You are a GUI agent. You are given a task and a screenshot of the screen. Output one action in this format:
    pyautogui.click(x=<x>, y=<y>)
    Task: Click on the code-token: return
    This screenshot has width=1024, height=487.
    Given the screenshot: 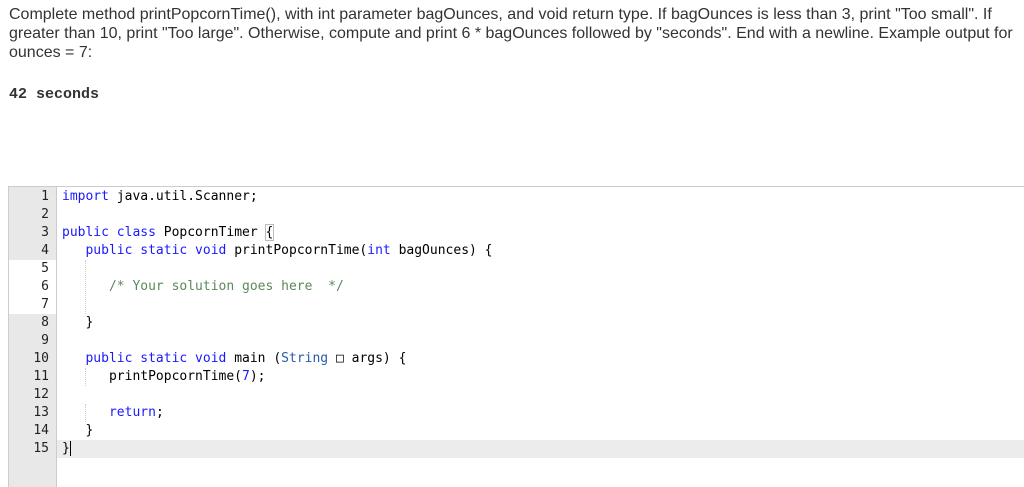 What is the action you would take?
    pyautogui.click(x=132, y=412)
    